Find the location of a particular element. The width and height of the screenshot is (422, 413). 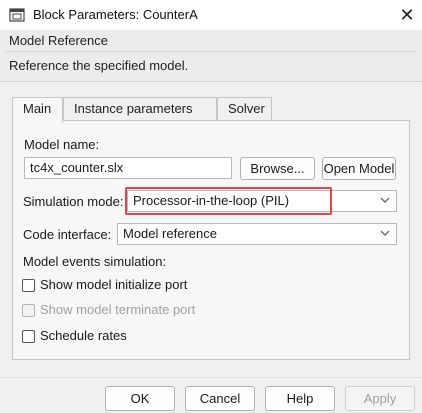

apply-button: Apply is located at coordinates (380, 398).